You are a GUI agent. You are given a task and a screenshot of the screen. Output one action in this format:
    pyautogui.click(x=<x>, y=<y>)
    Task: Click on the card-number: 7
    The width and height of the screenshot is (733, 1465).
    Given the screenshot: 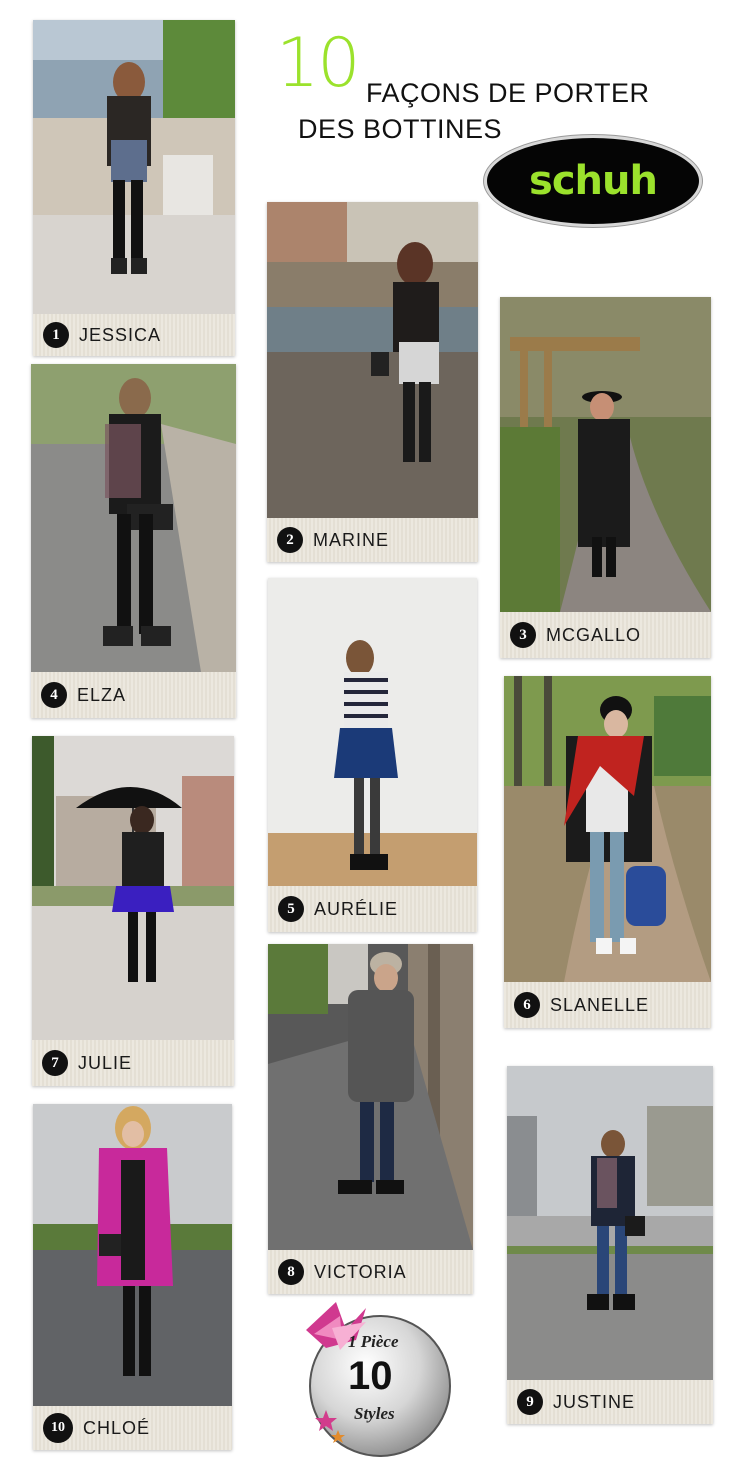 What is the action you would take?
    pyautogui.click(x=55, y=1063)
    